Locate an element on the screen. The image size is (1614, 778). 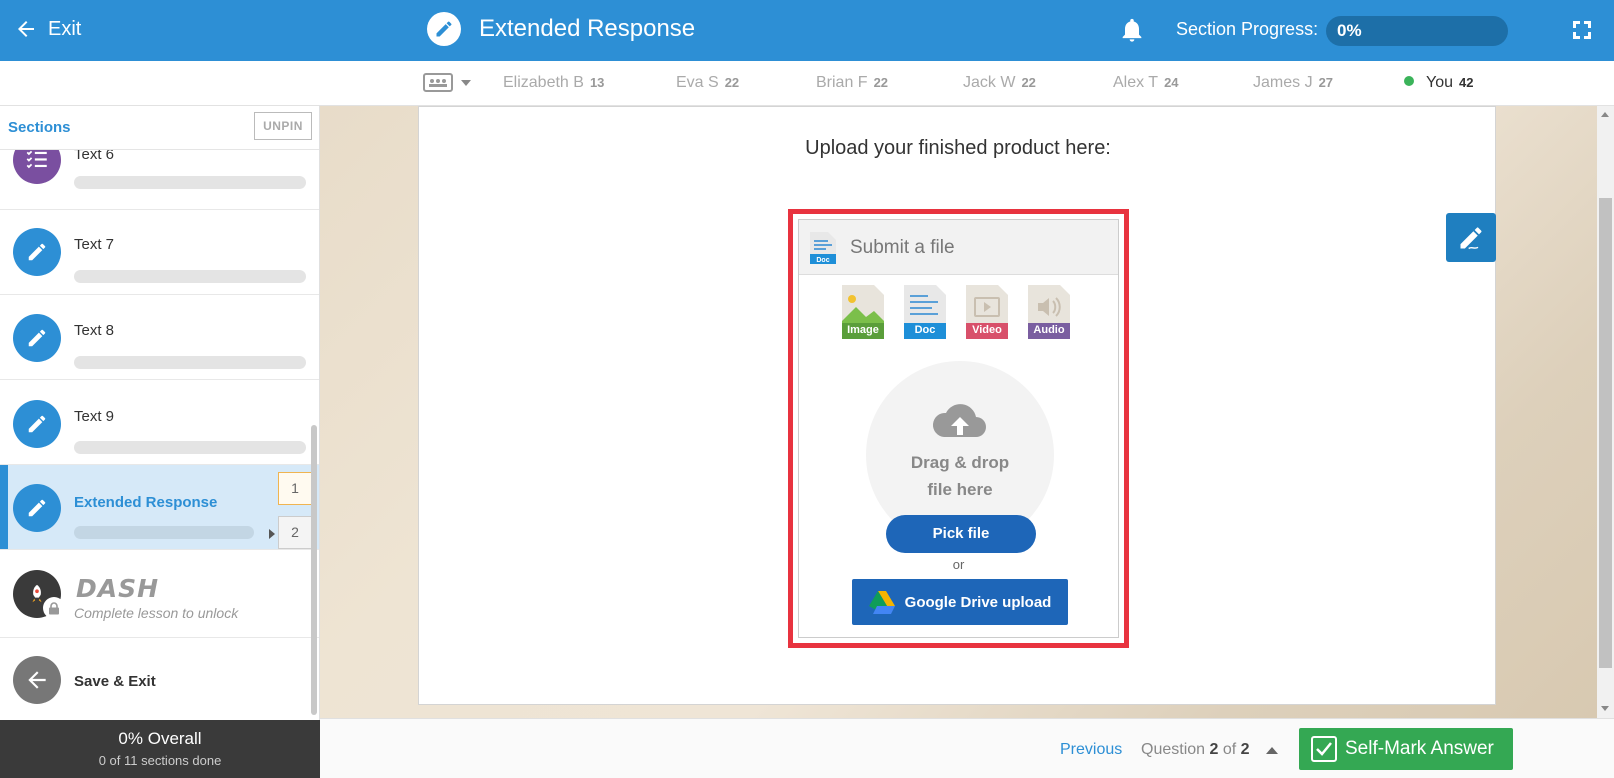
question-of: of is located at coordinates (1229, 749).